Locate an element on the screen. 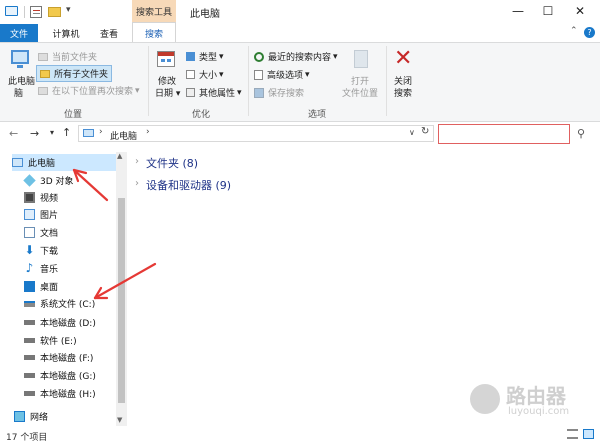 Image resolution: width=600 pixels, height=444 pixels. advanced-options-button: 高级选项 ▾ is located at coordinates (282, 74).